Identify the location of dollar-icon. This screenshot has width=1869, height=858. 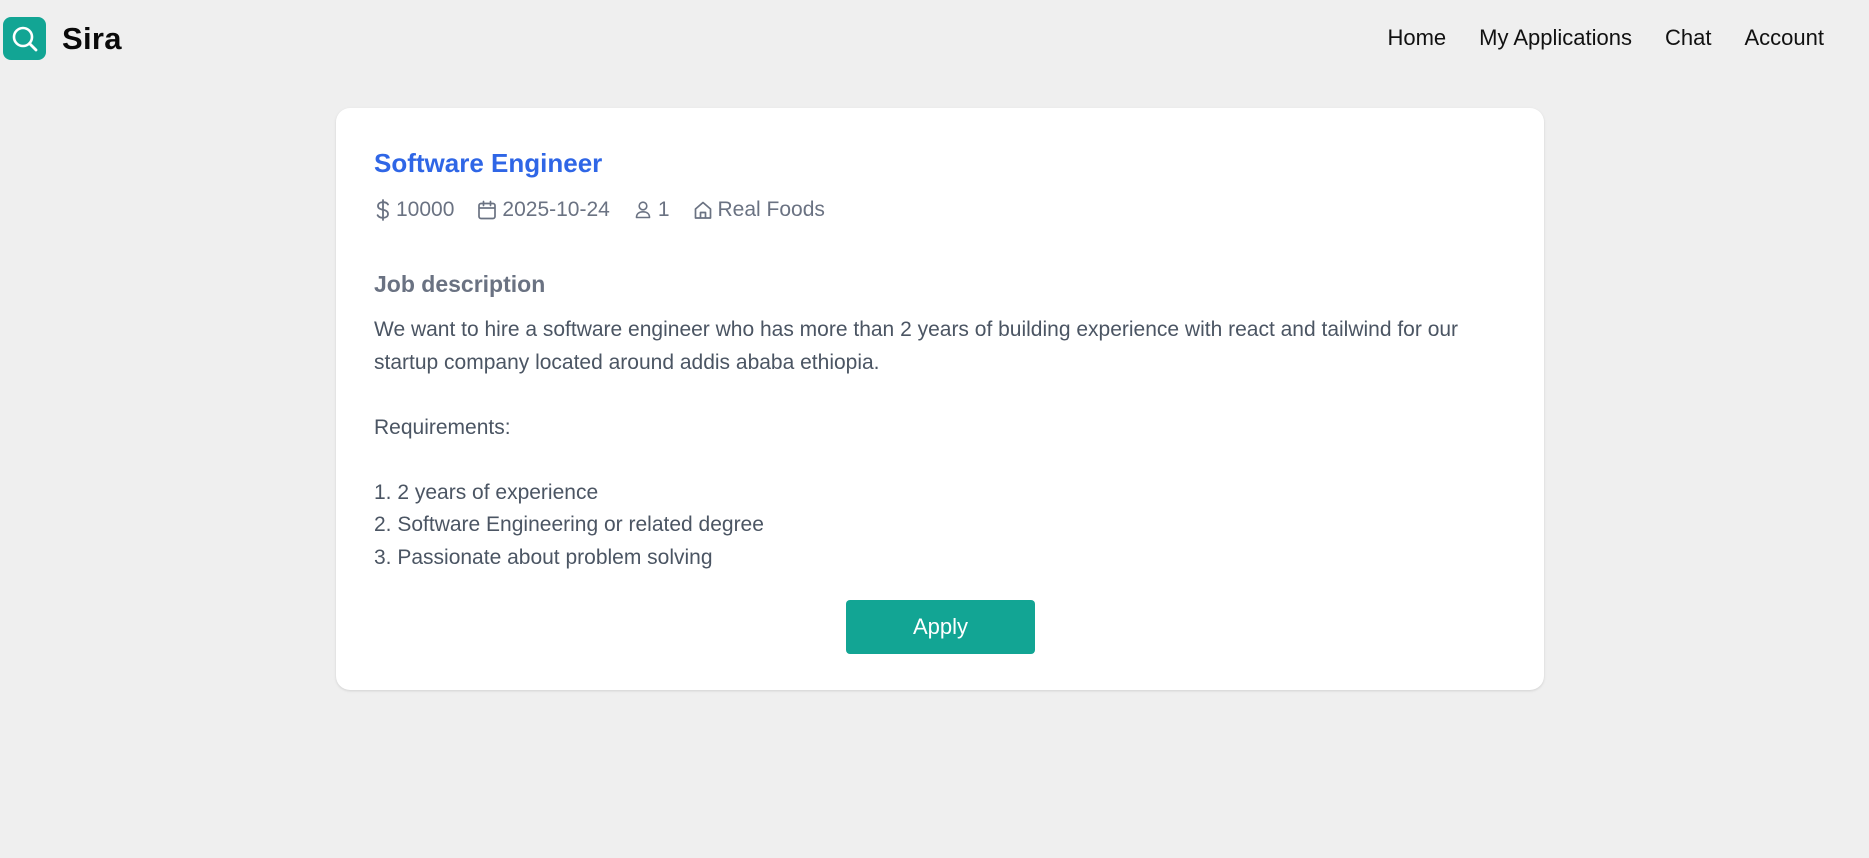
(383, 210).